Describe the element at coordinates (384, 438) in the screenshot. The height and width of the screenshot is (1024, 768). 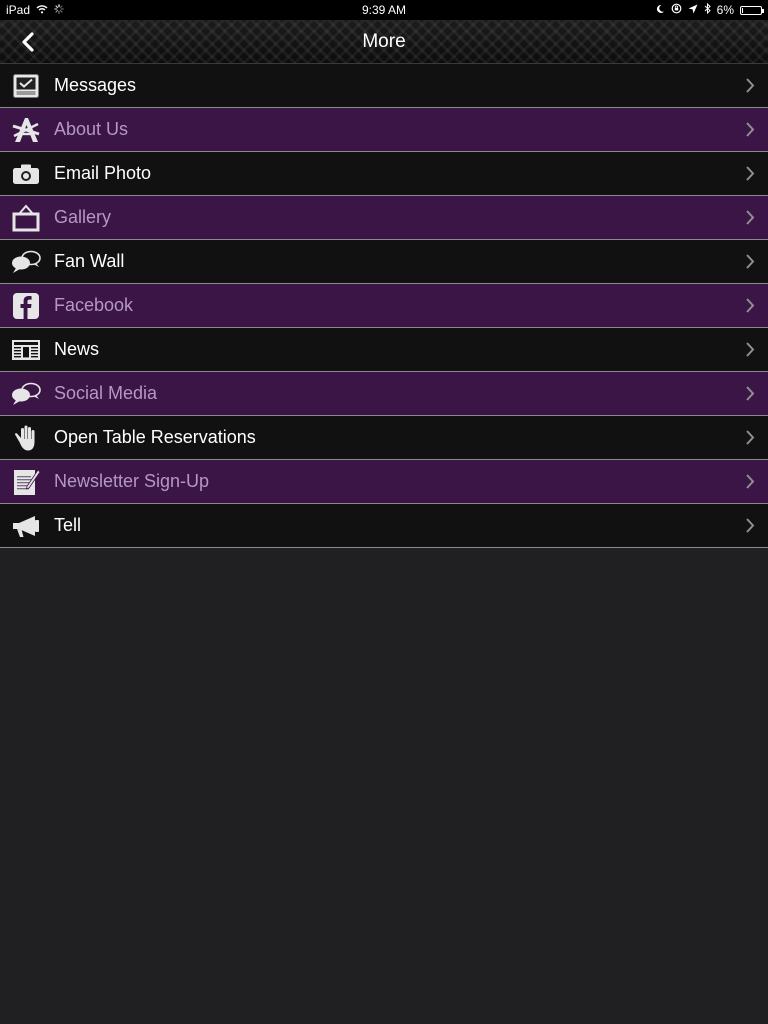
I see `menu-item-open-table-reservations: Open Table Reservations` at that location.